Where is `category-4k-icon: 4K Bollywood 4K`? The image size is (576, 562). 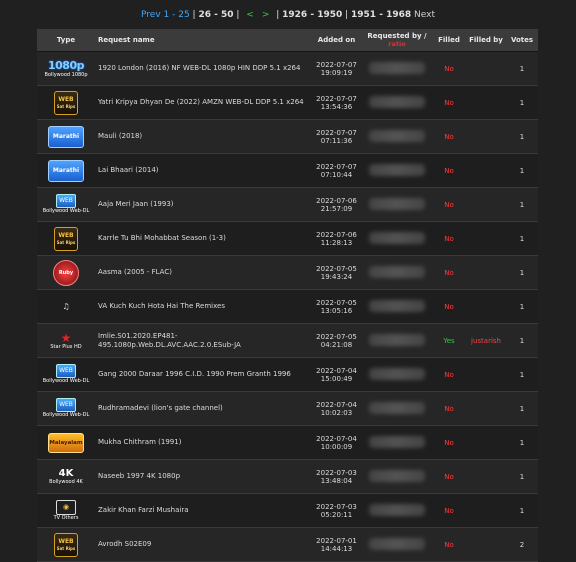
category-4k-icon: 4K Bollywood 4K is located at coordinates (66, 477).